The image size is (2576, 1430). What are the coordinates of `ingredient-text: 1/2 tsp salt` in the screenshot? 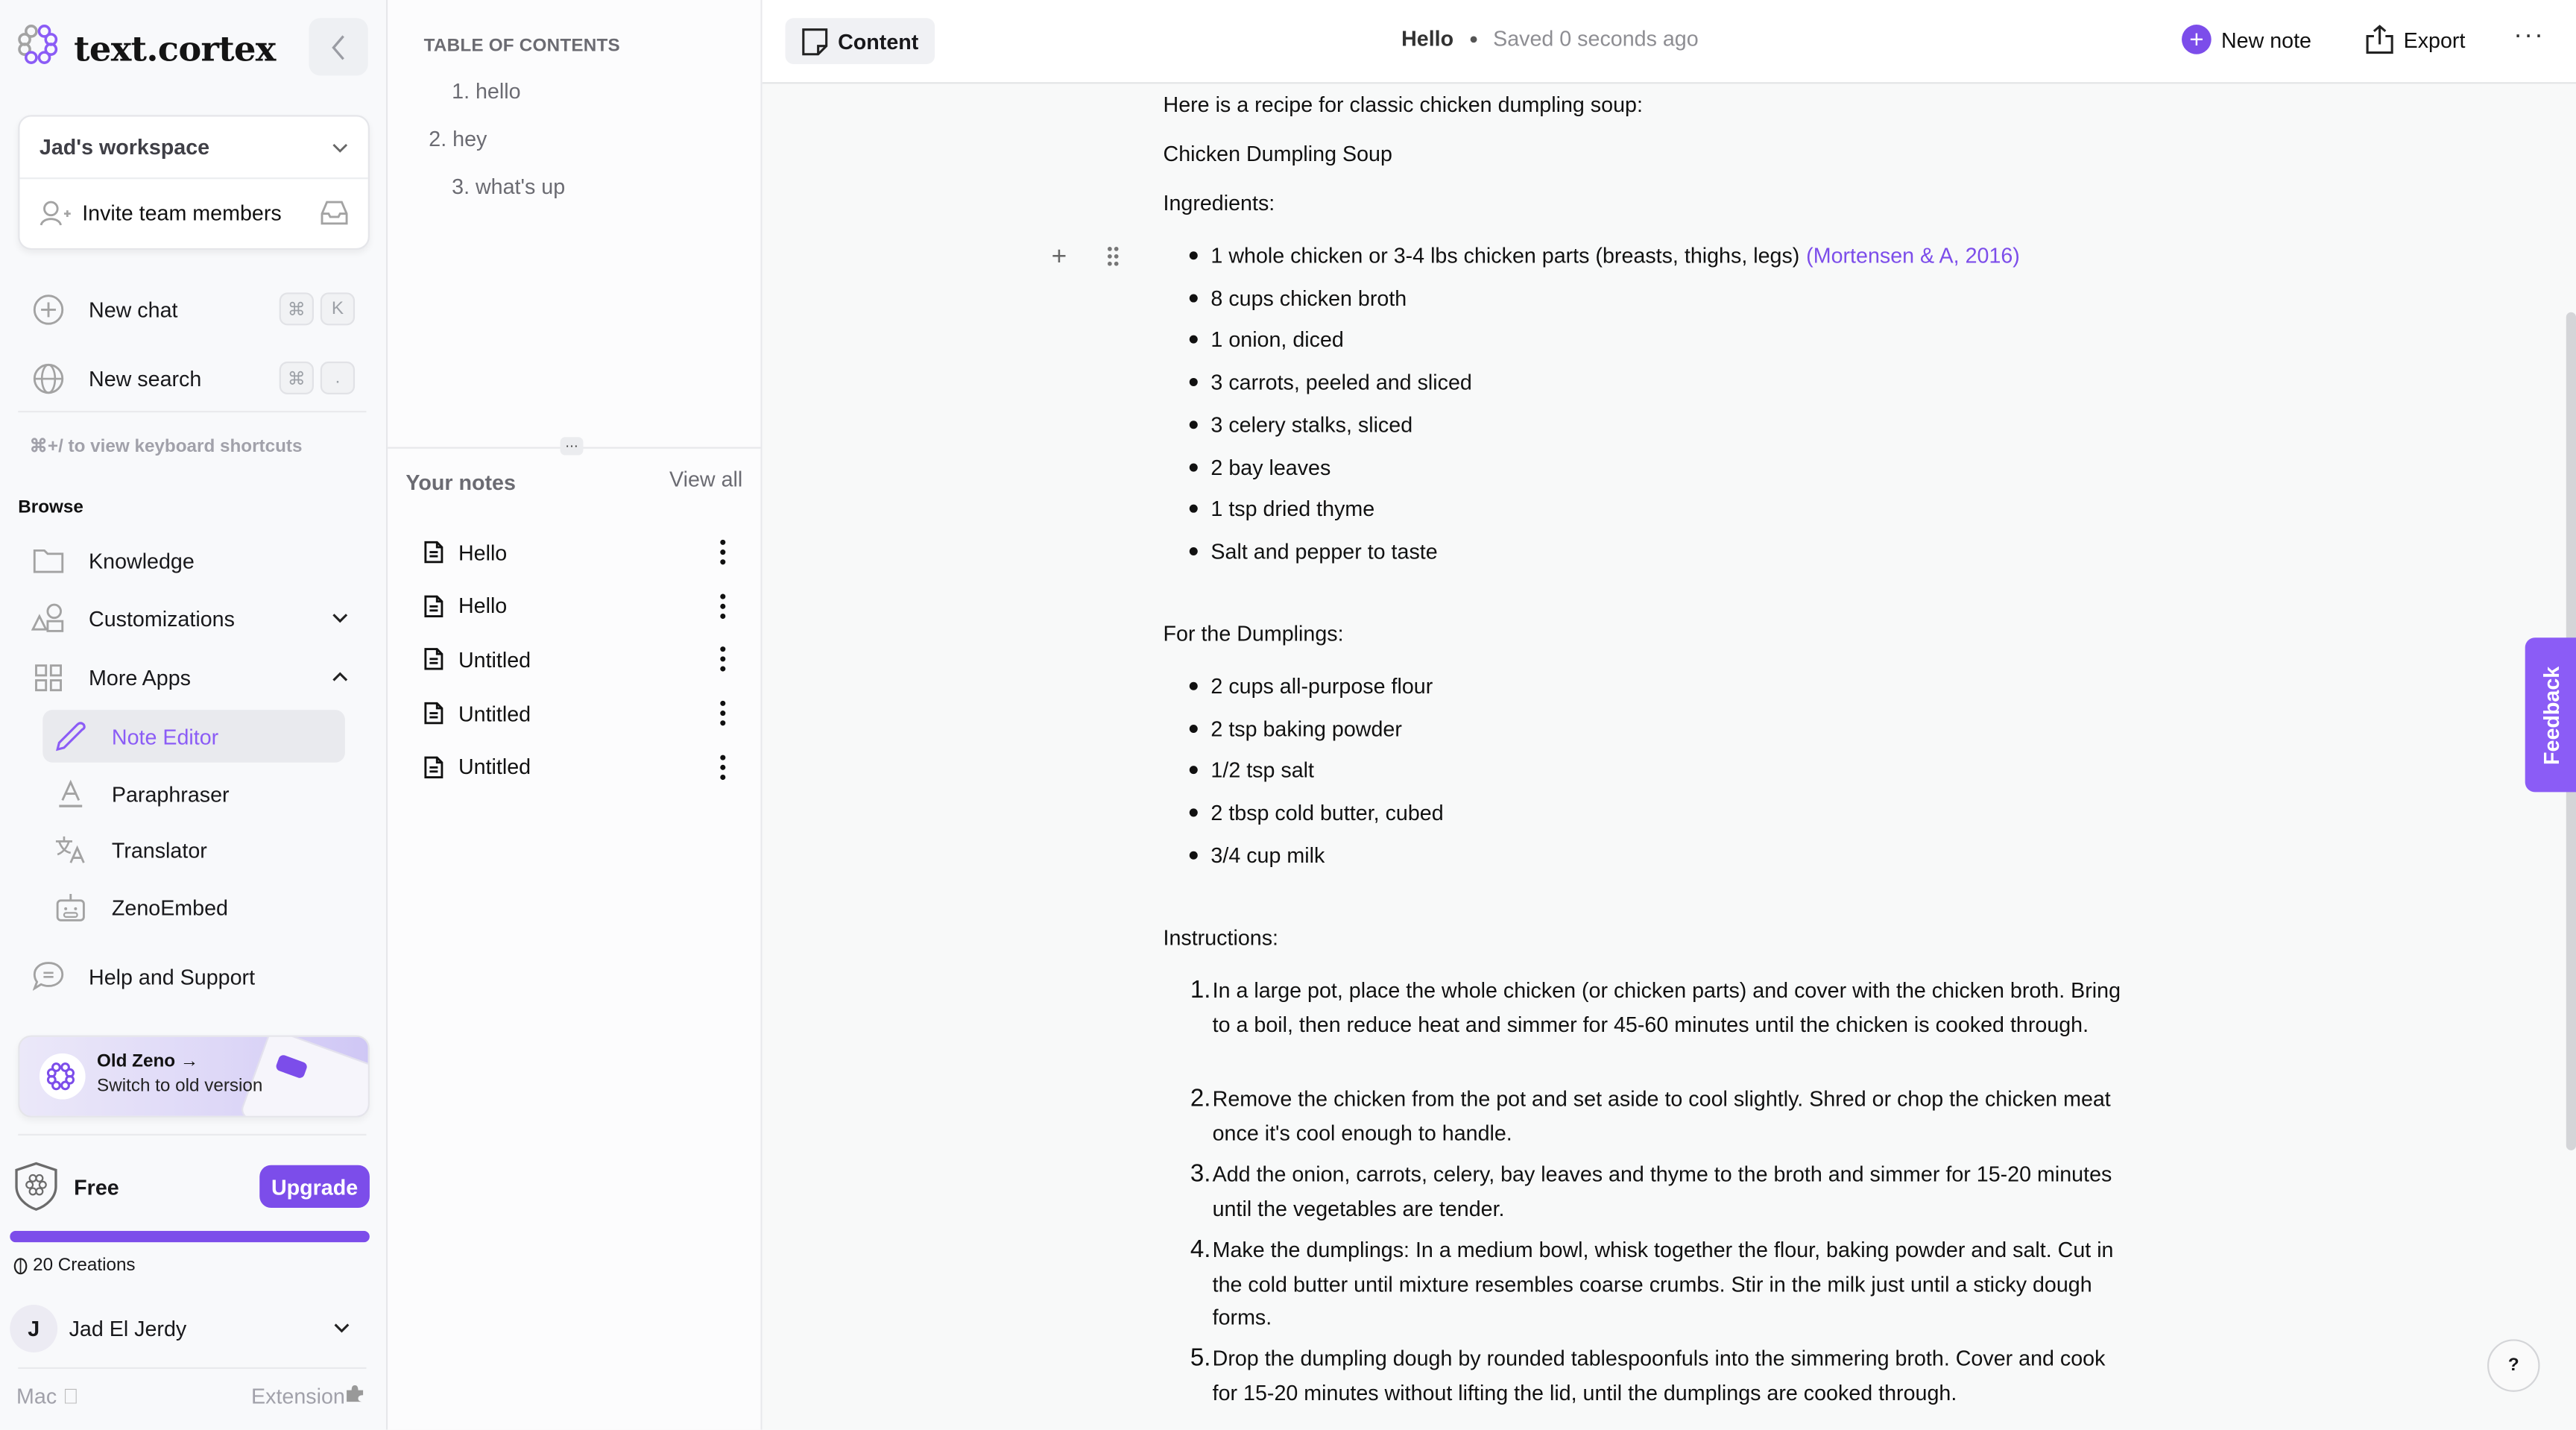 It's located at (1262, 770).